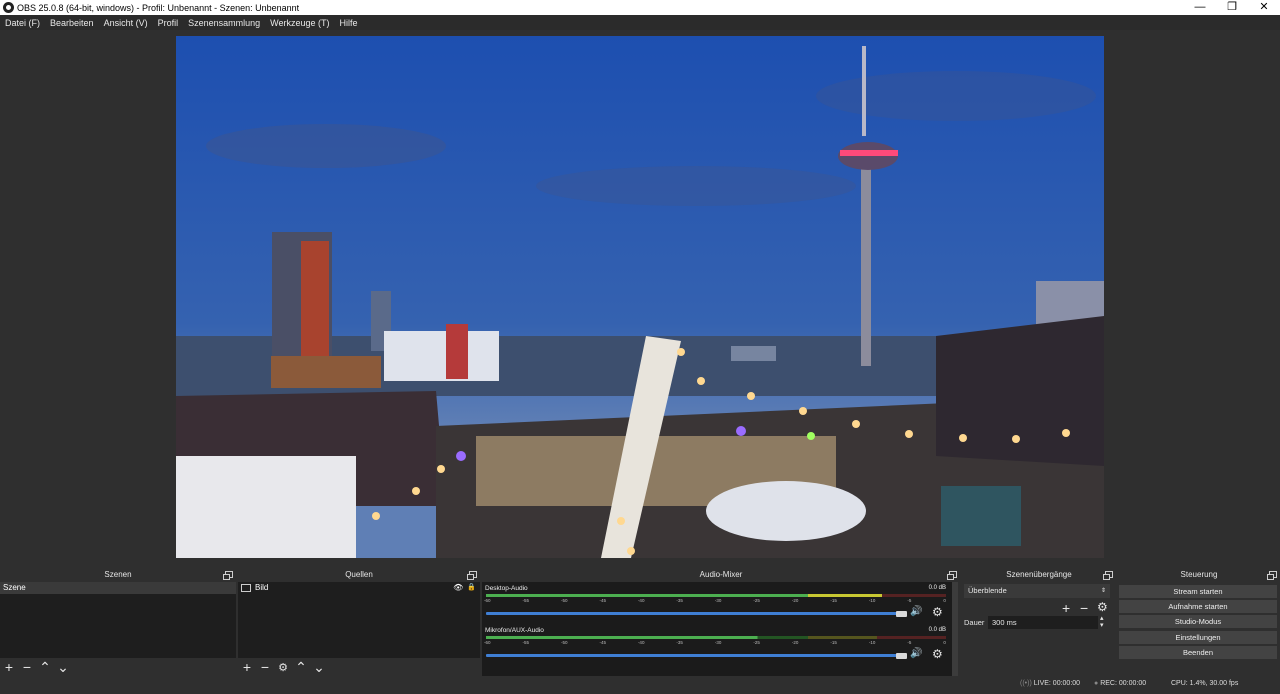 The width and height of the screenshot is (1280, 694). I want to click on live-time: LIVE: 00:00:00, so click(1057, 683).